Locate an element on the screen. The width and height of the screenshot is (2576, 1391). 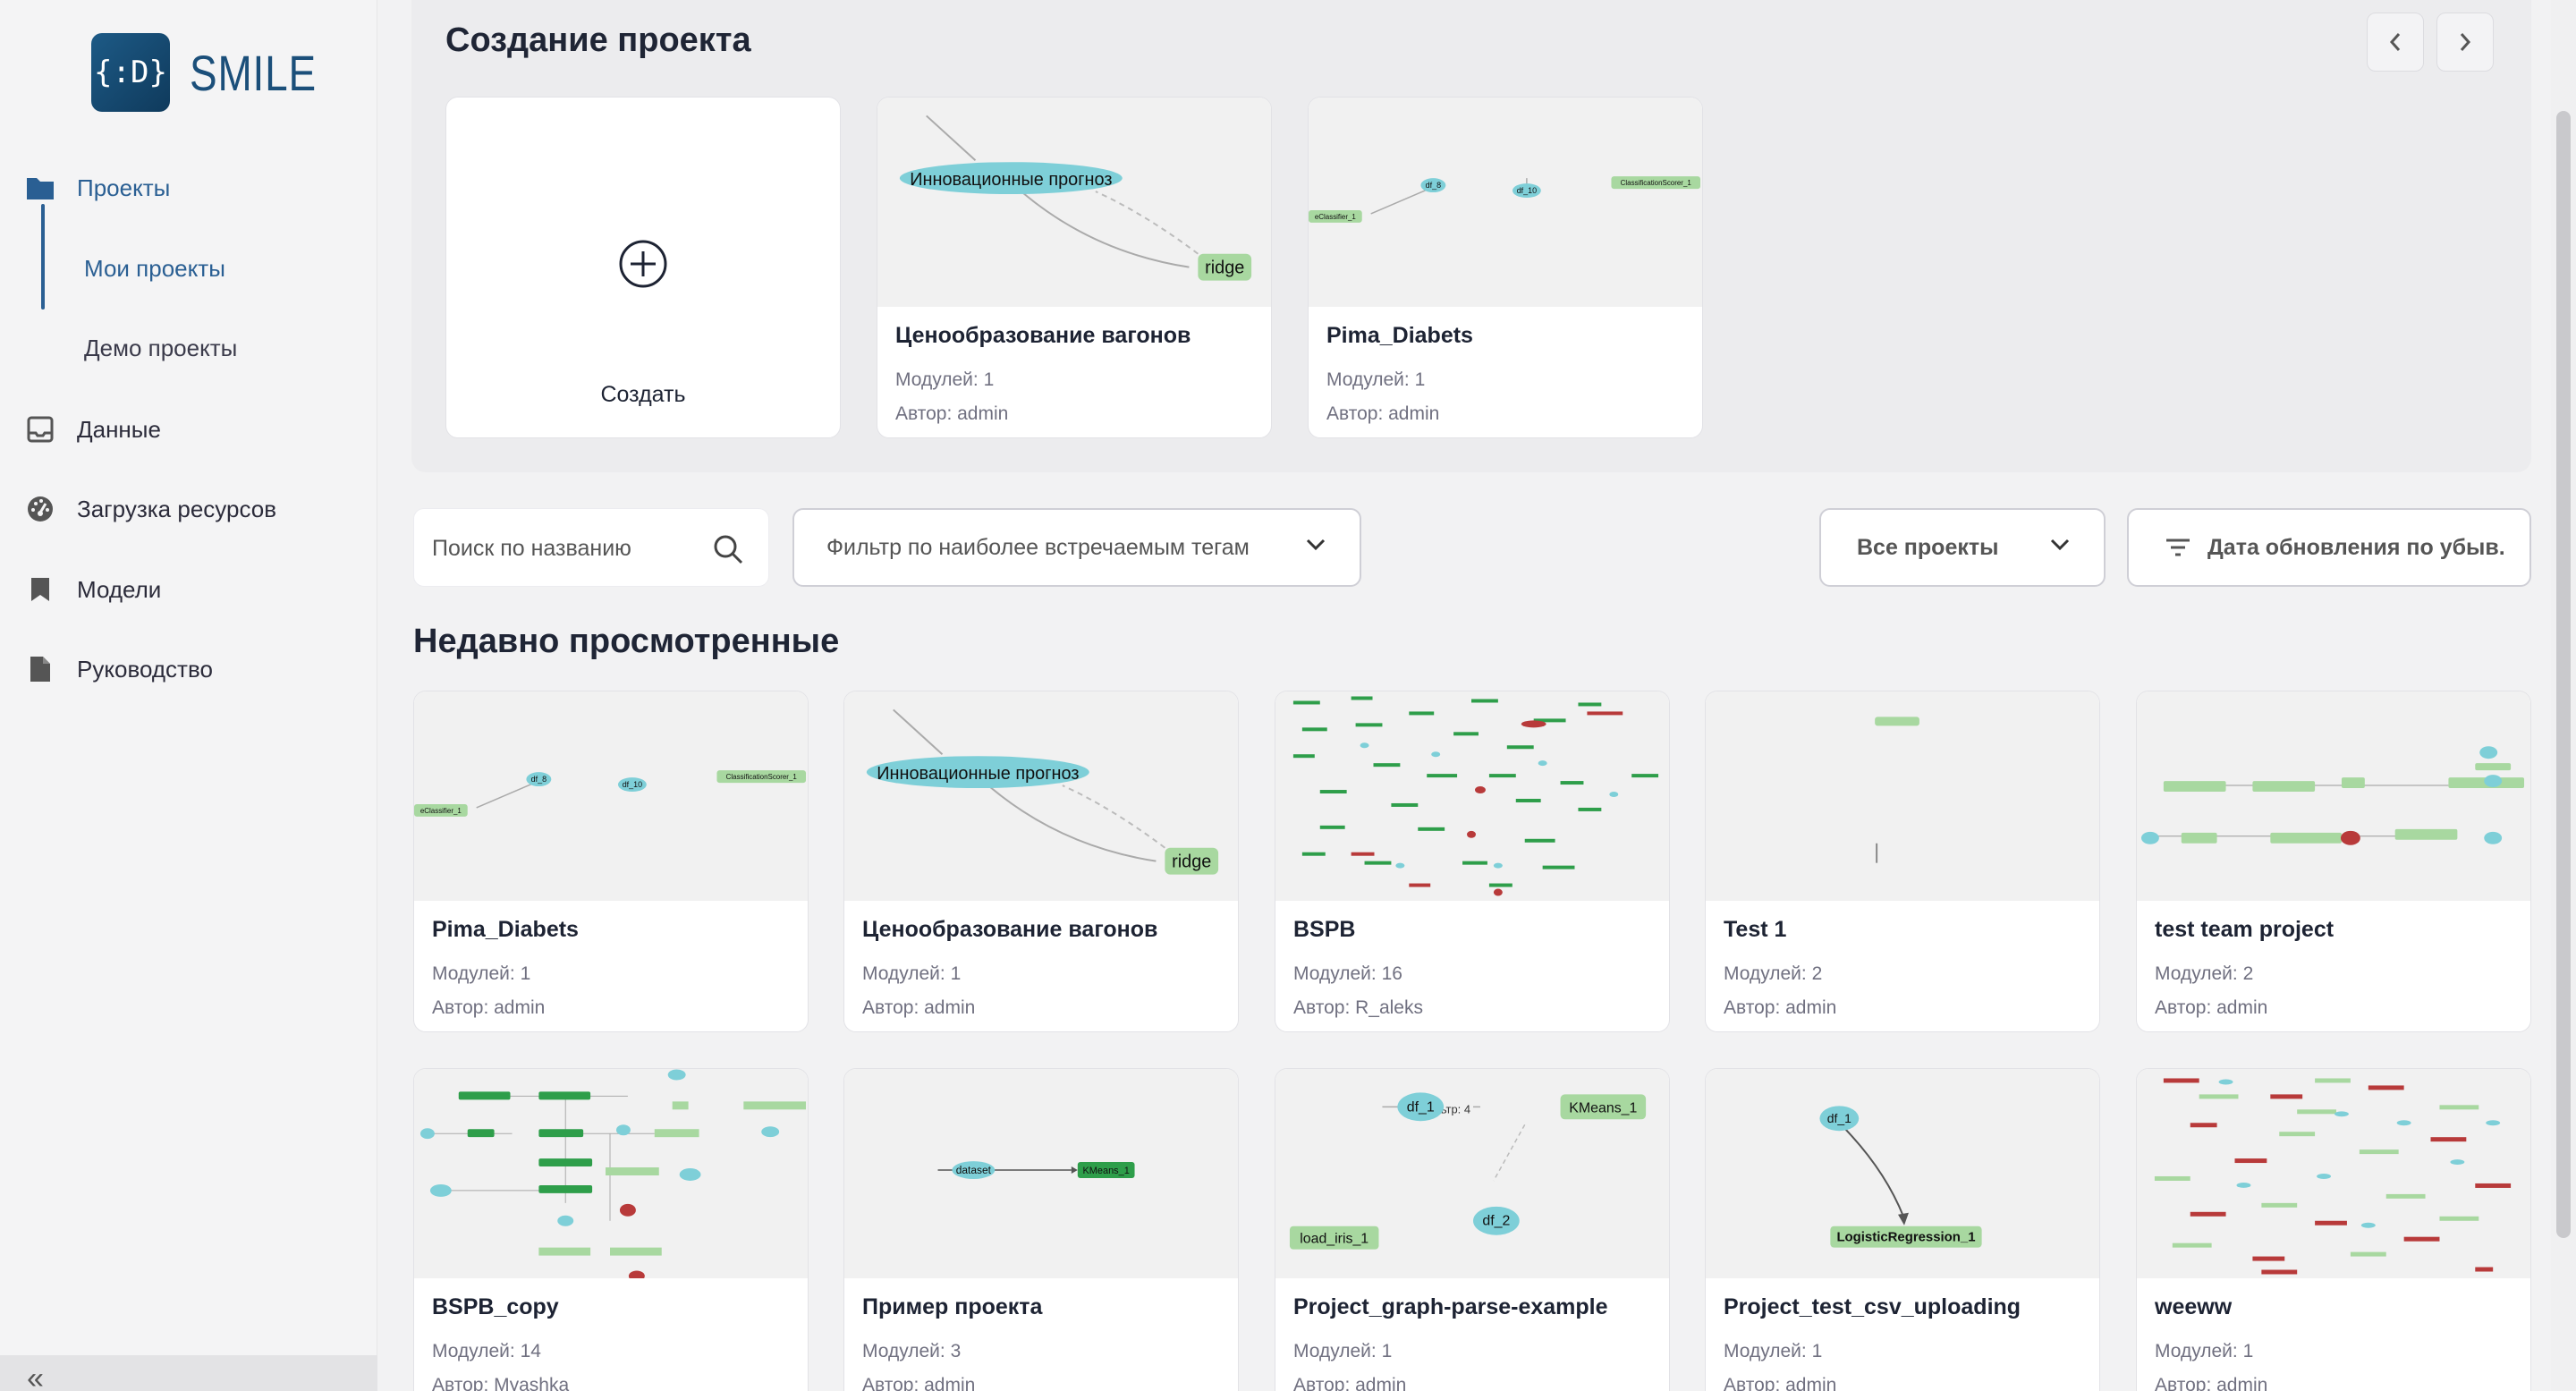
sidebar-item-projects: Проекты is located at coordinates (97, 188).